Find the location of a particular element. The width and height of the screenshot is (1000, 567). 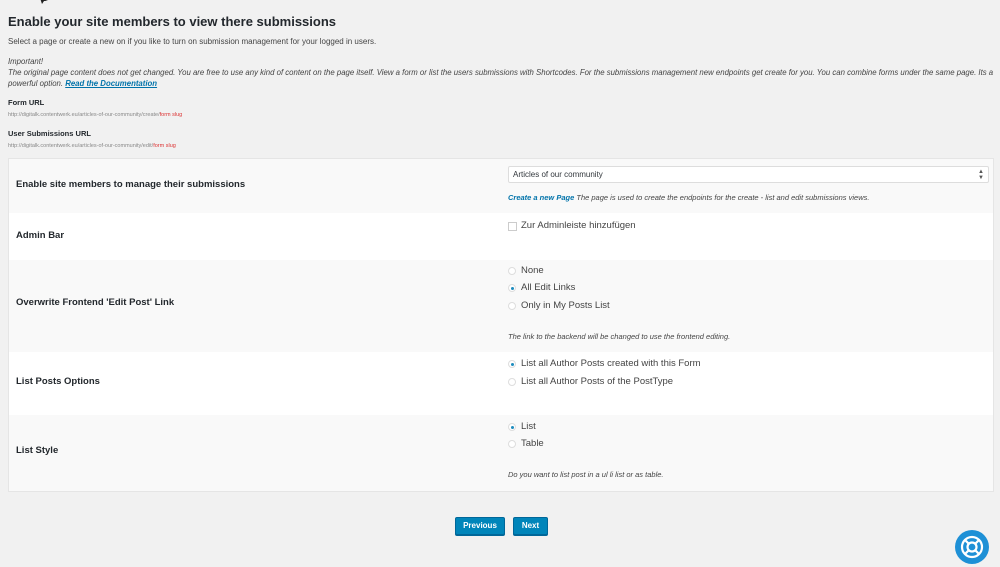

form-url-label: Form URL is located at coordinates (26, 102).